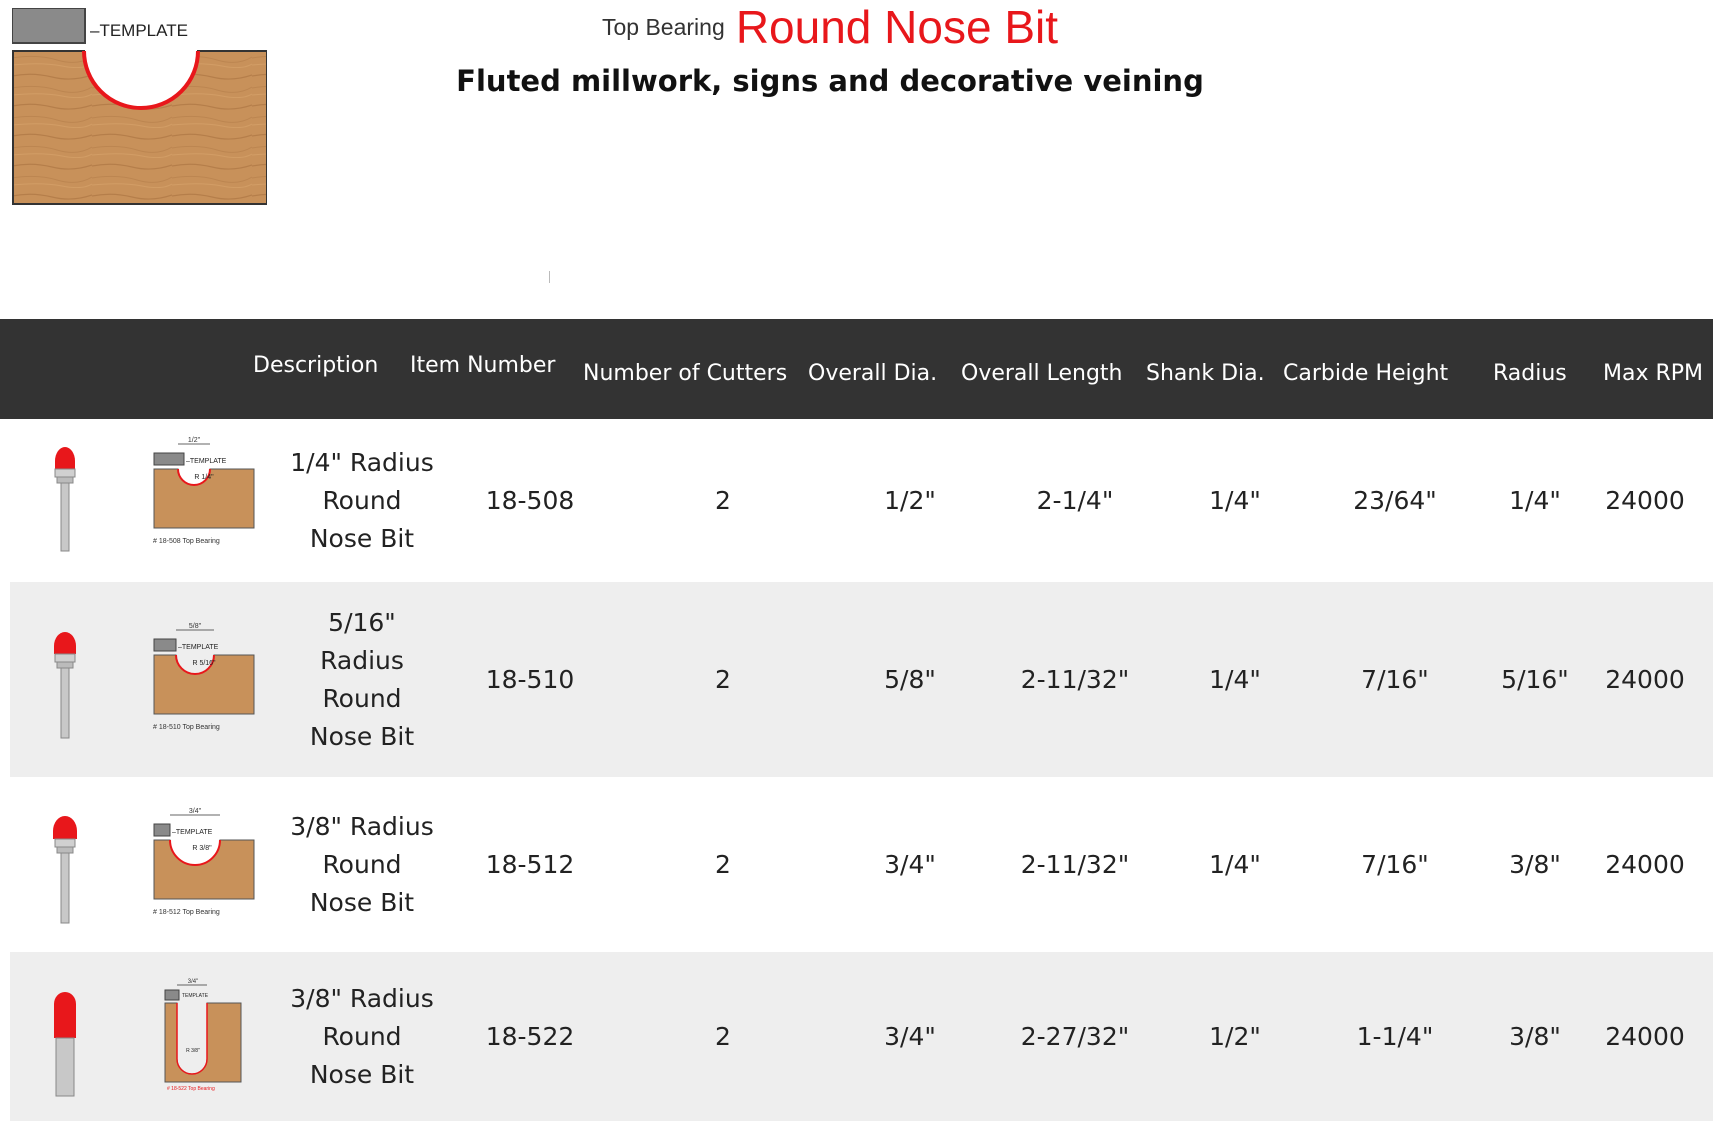  Describe the element at coordinates (910, 679) in the screenshot. I see `overall-dia-cell: 5/8"` at that location.